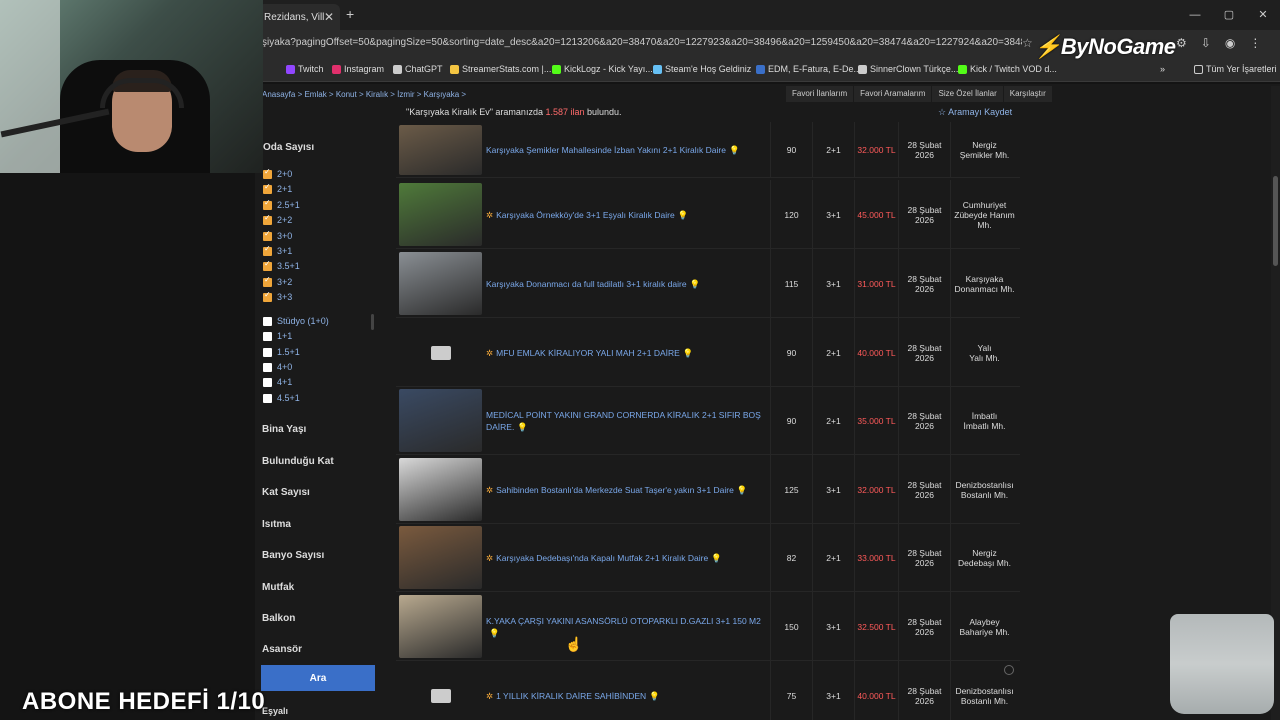 Image resolution: width=1280 pixels, height=720 pixels. Describe the element at coordinates (1028, 94) in the screenshot. I see `top-nav-item: Karşılaştır` at that location.